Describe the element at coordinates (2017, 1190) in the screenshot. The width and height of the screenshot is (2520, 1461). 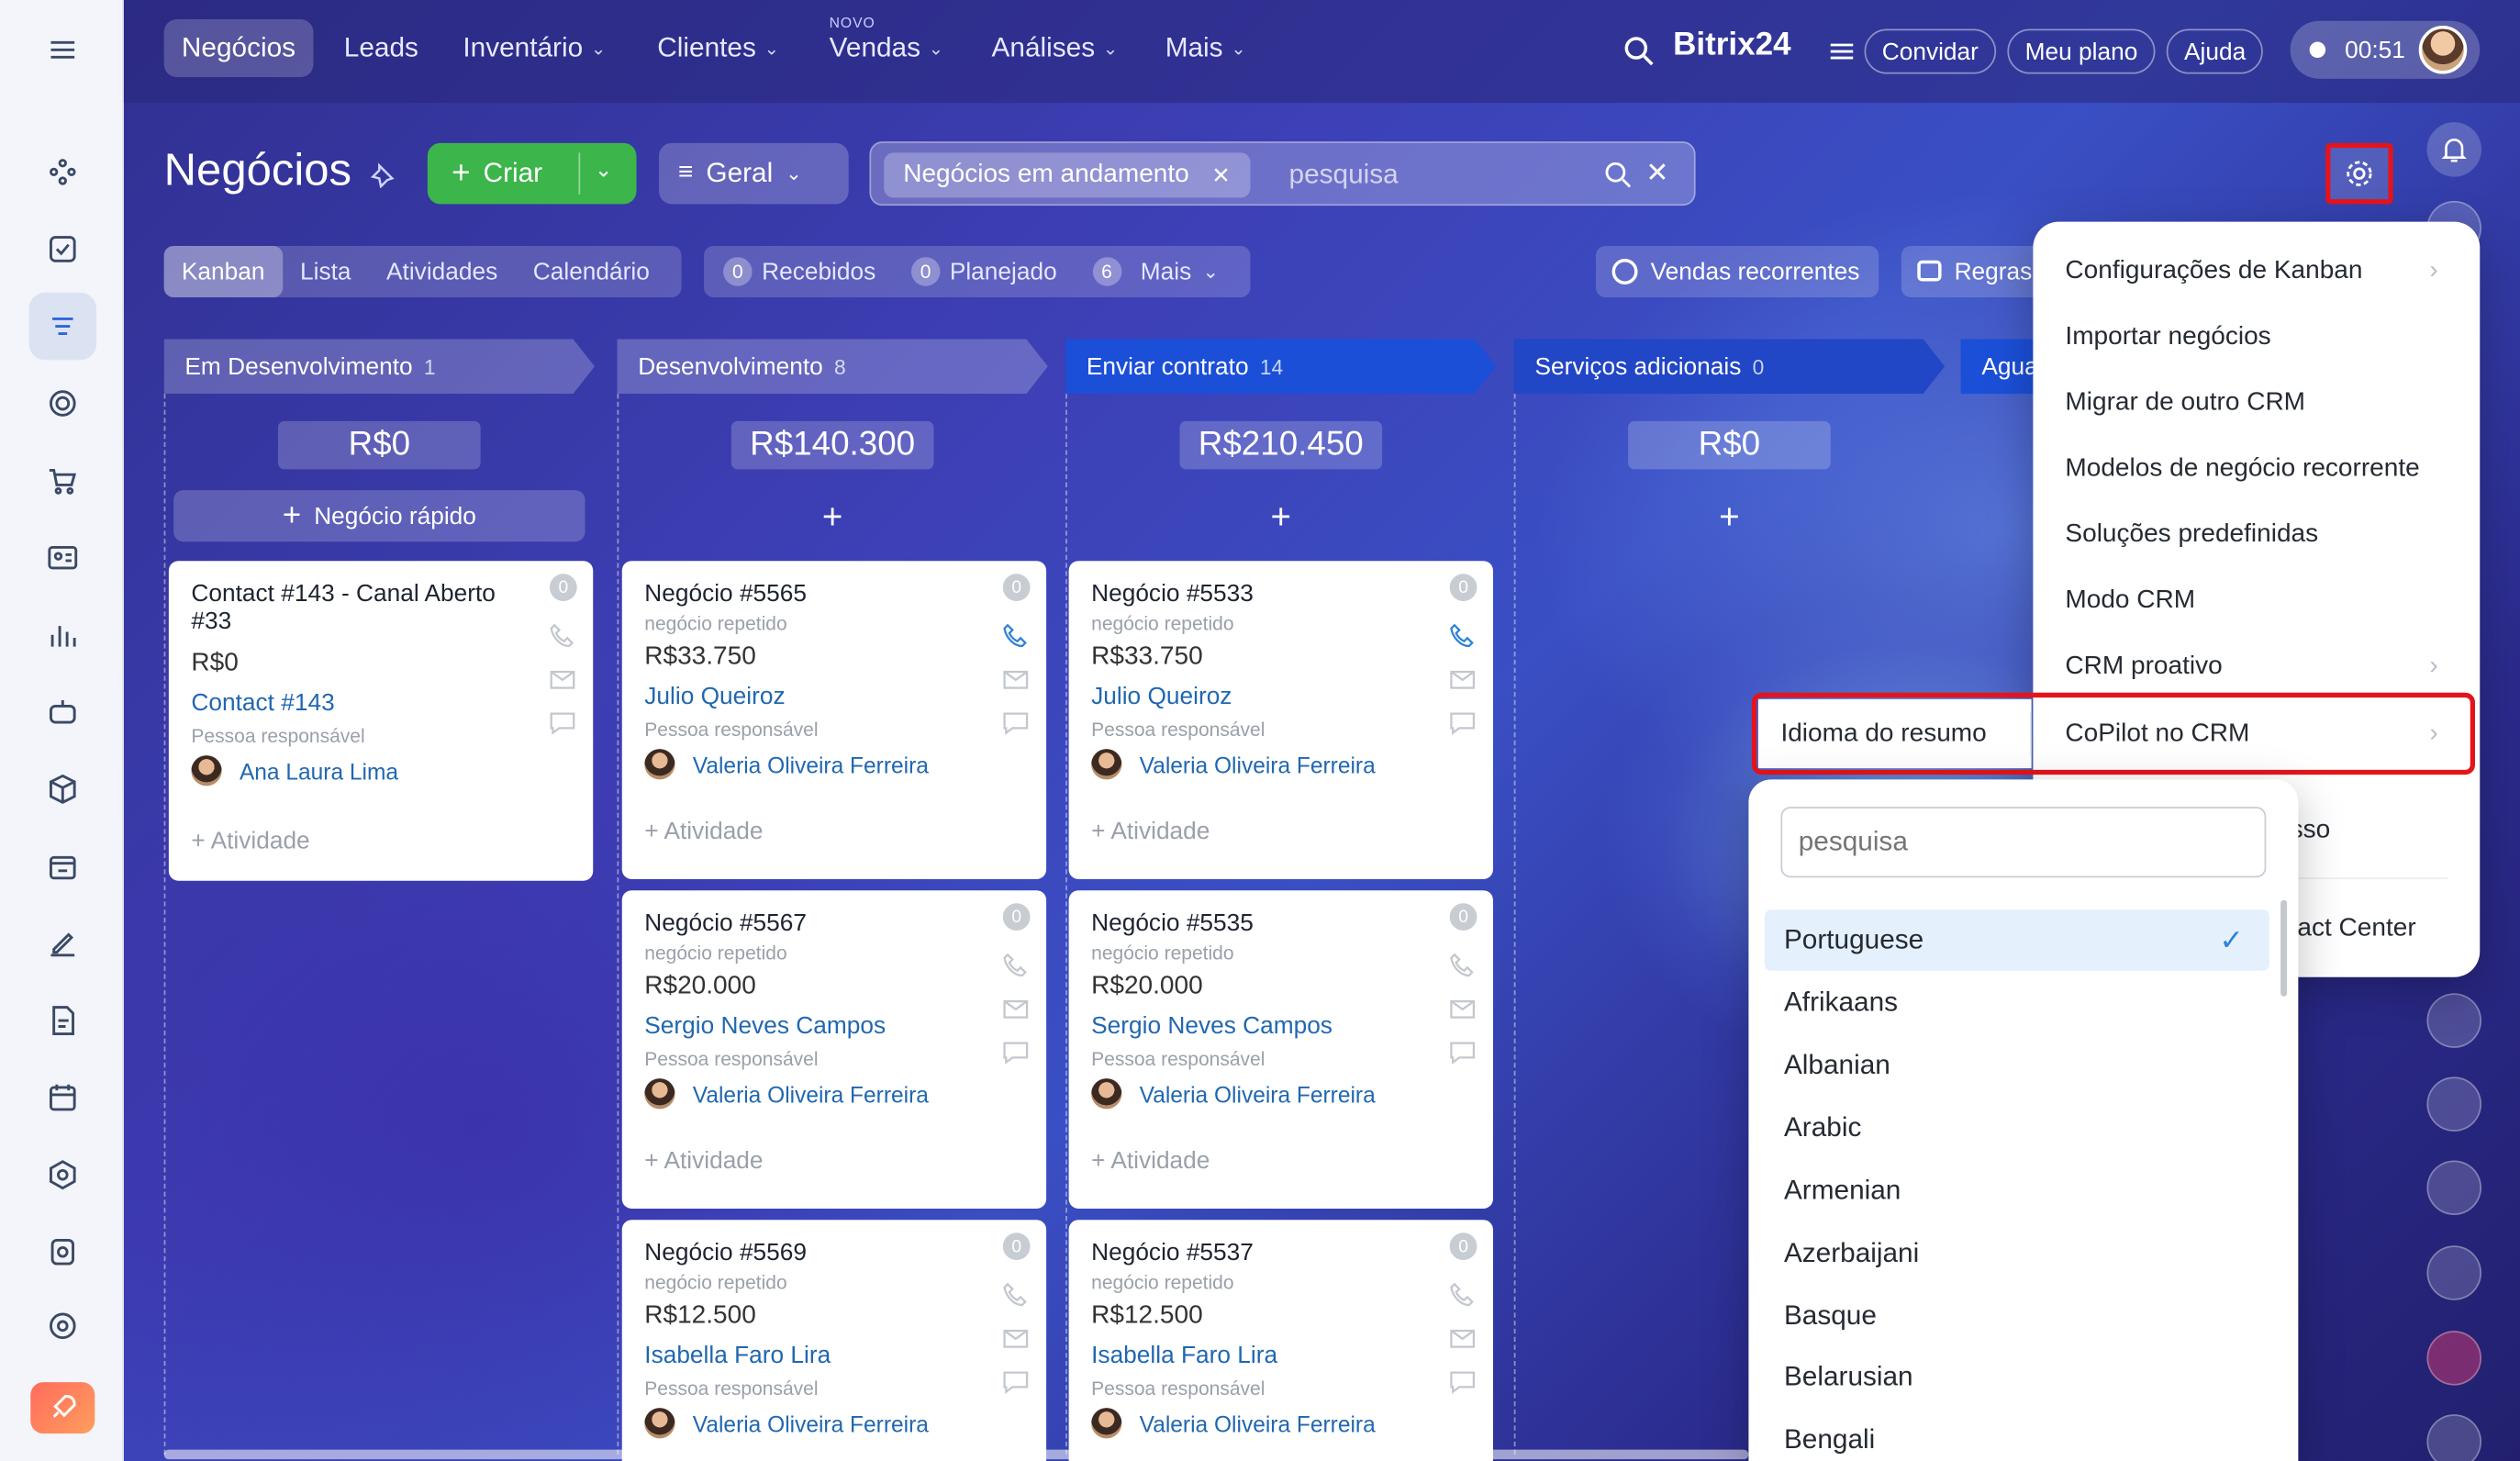
I see `language-option: Armenian` at that location.